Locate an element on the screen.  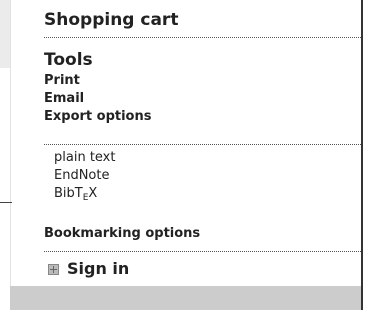
background-divider is located at coordinates (10, 155).